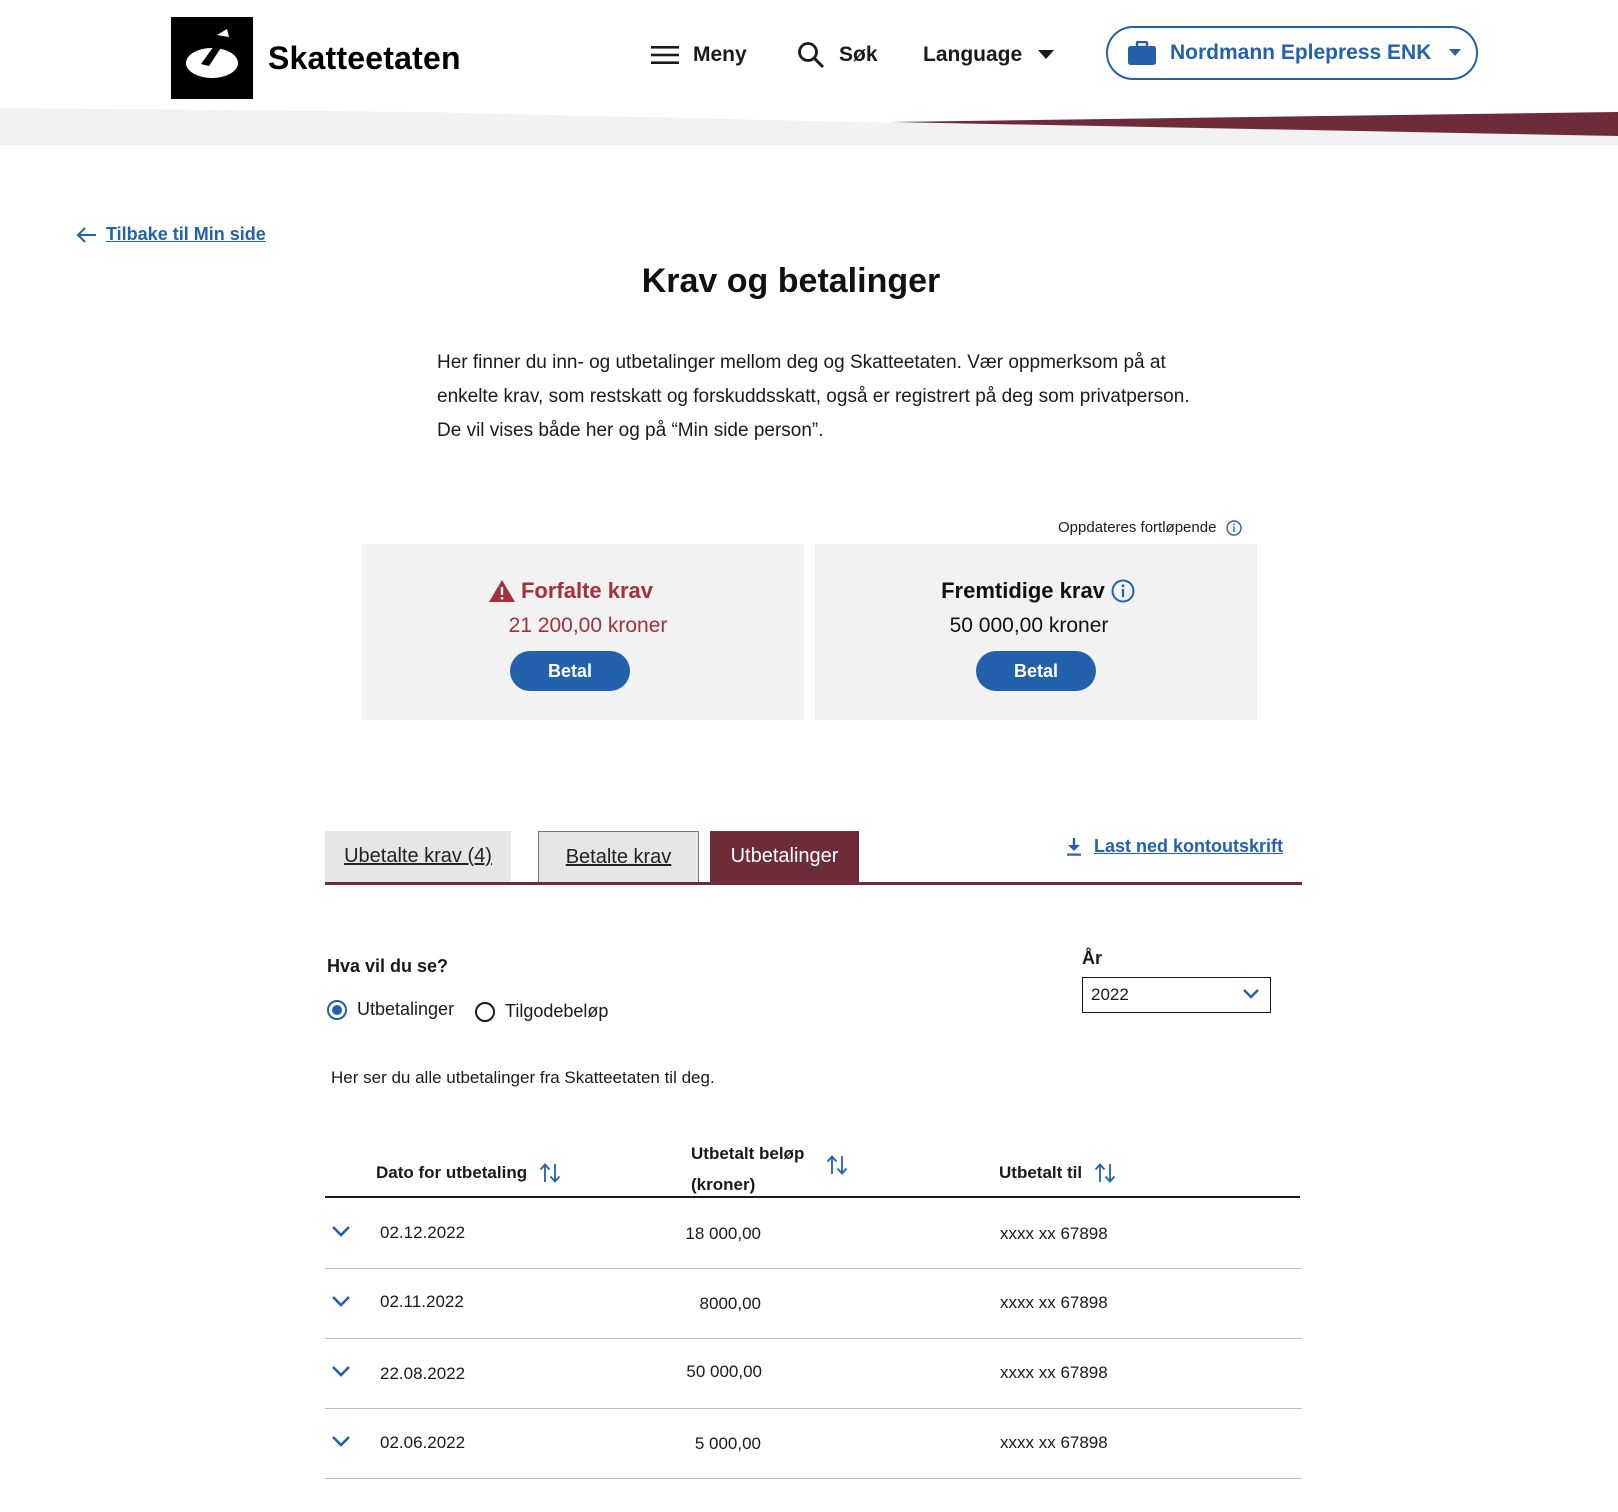 The height and width of the screenshot is (1512, 1618). I want to click on year-select: 2022, so click(1176, 995).